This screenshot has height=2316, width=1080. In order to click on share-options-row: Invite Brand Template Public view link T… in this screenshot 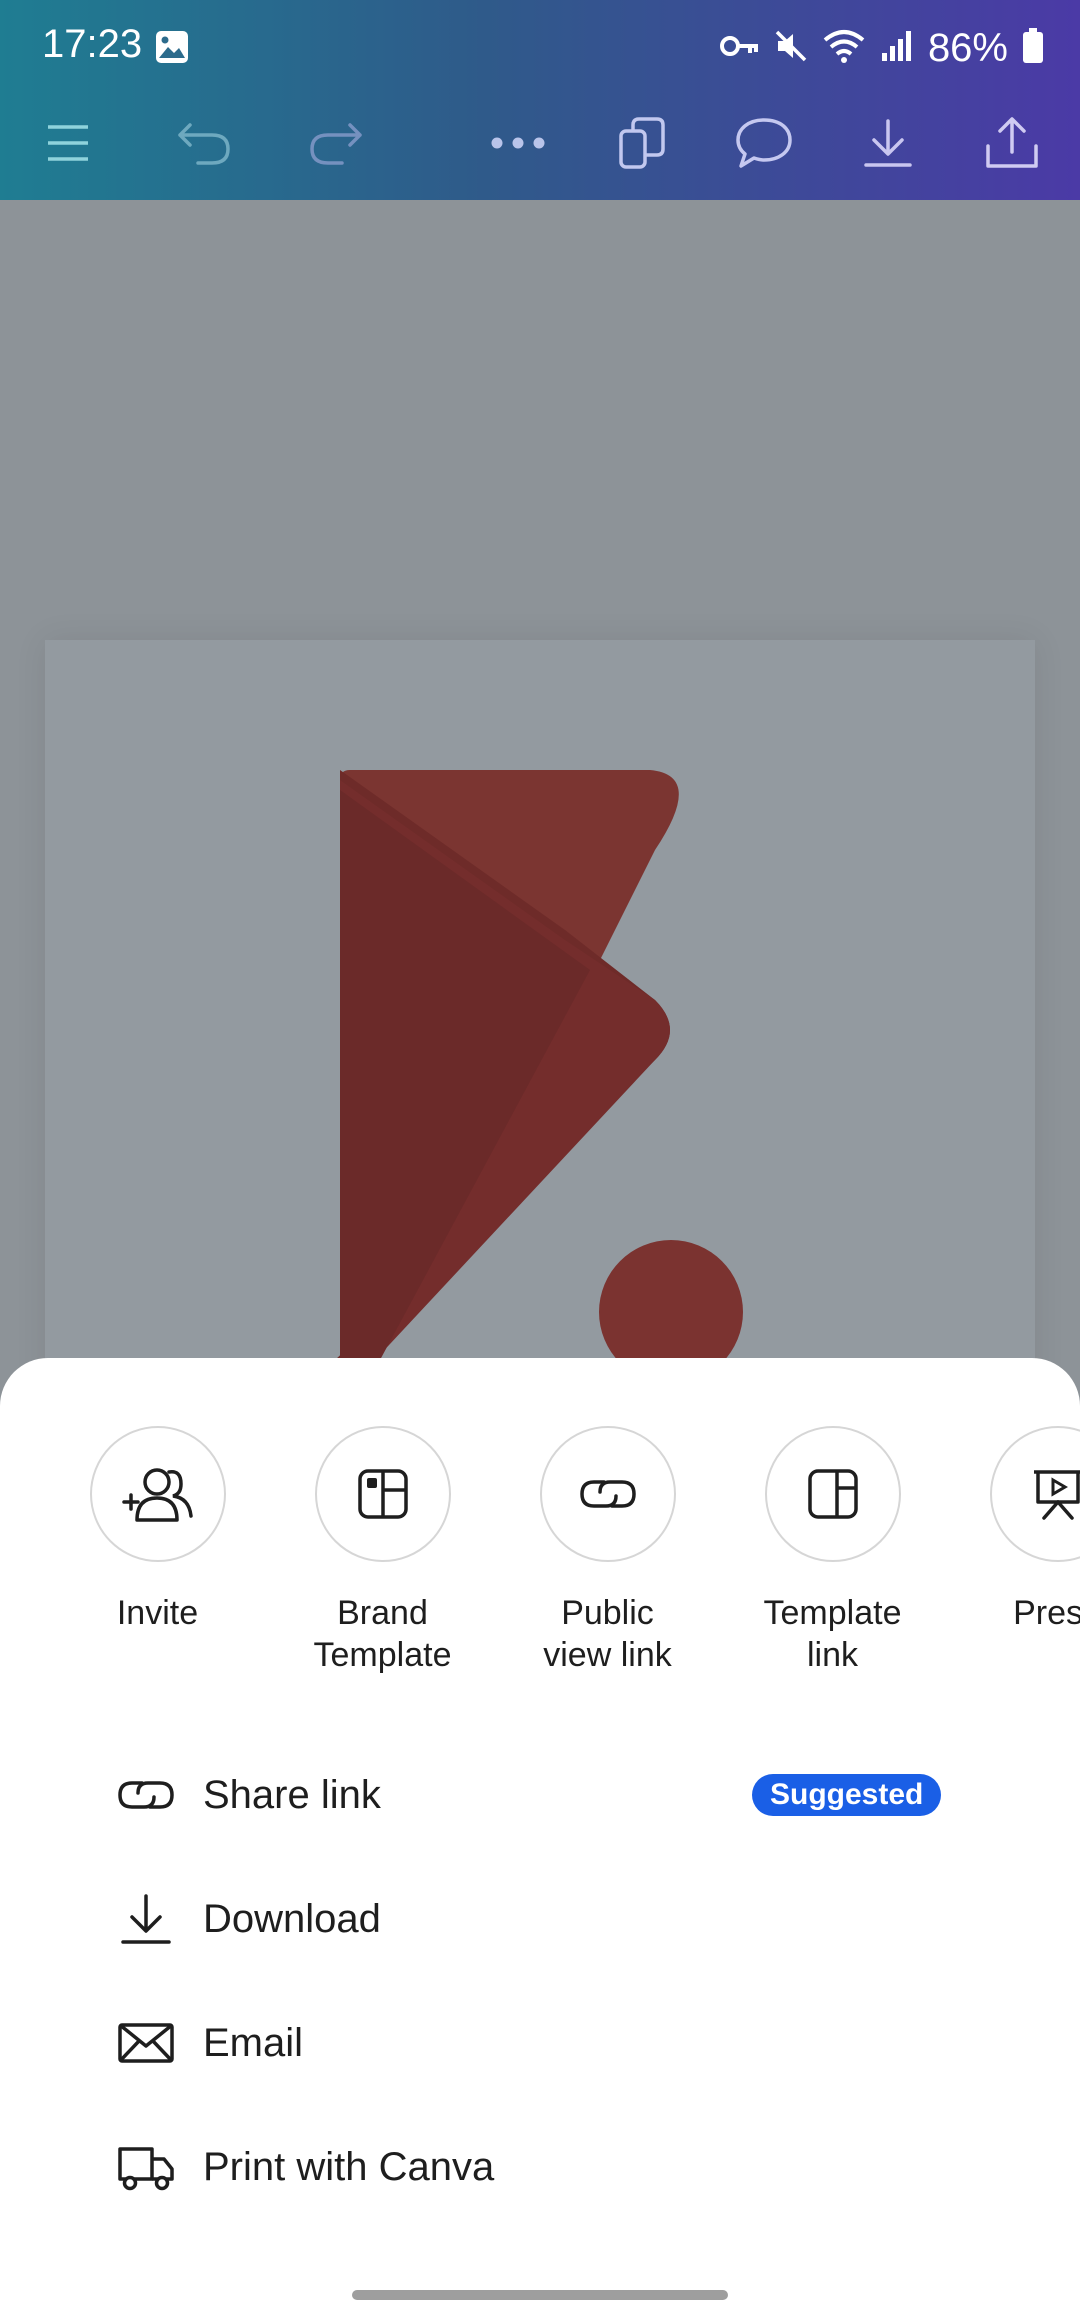, I will do `click(540, 1566)`.